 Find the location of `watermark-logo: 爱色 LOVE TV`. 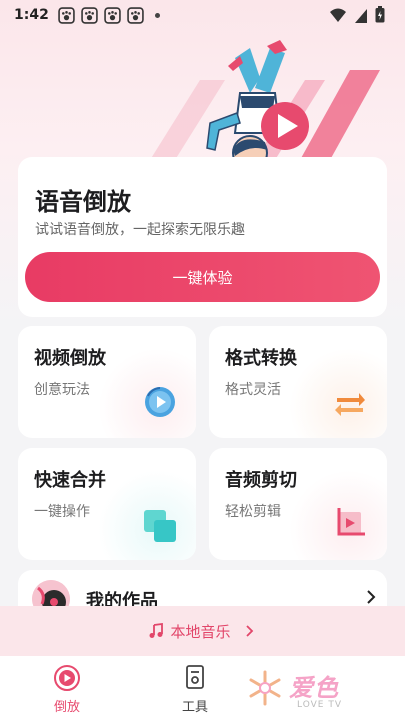

watermark-logo: 爱色 LOVE TV is located at coordinates (305, 691).